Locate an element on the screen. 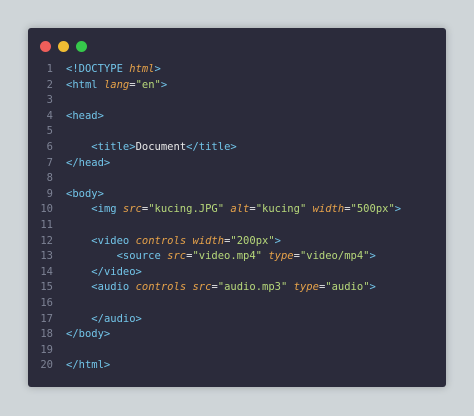  line-source: </html> is located at coordinates (81, 366).